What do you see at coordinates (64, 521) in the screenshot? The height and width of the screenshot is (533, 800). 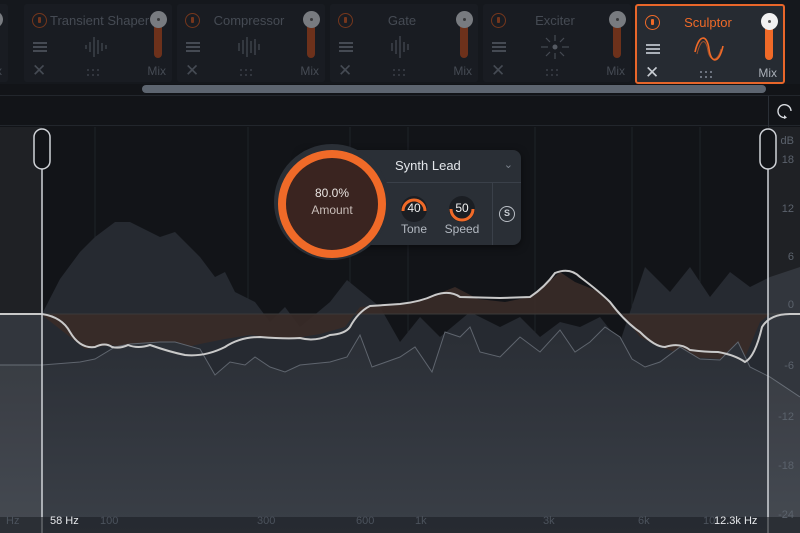 I see `low-cutoff-readout: 58 Hz` at bounding box center [64, 521].